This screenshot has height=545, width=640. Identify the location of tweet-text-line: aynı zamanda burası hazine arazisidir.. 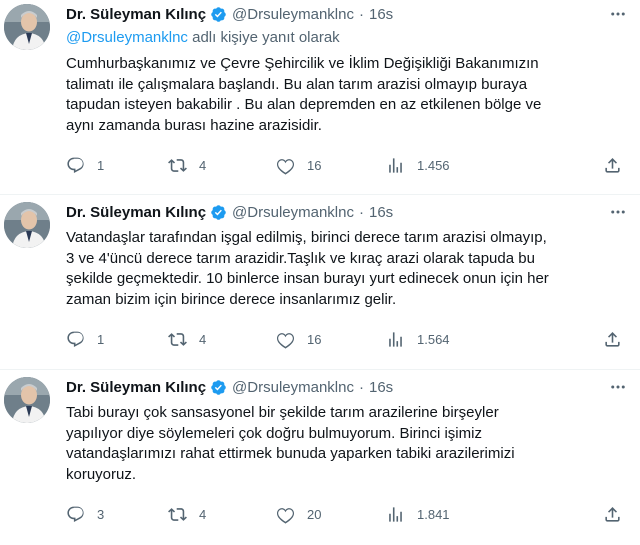
(194, 125).